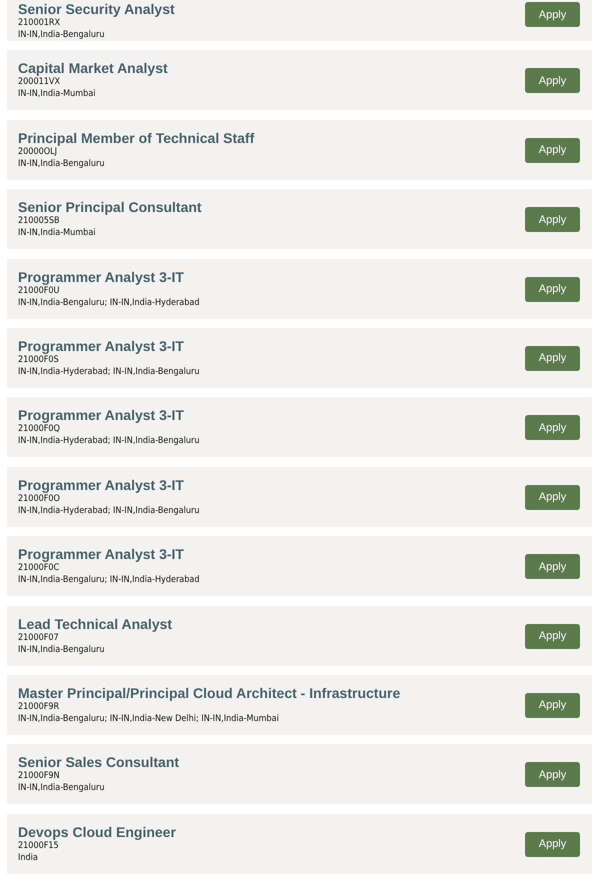 The width and height of the screenshot is (599, 887). Describe the element at coordinates (38, 846) in the screenshot. I see `job-id: 21000F15` at that location.